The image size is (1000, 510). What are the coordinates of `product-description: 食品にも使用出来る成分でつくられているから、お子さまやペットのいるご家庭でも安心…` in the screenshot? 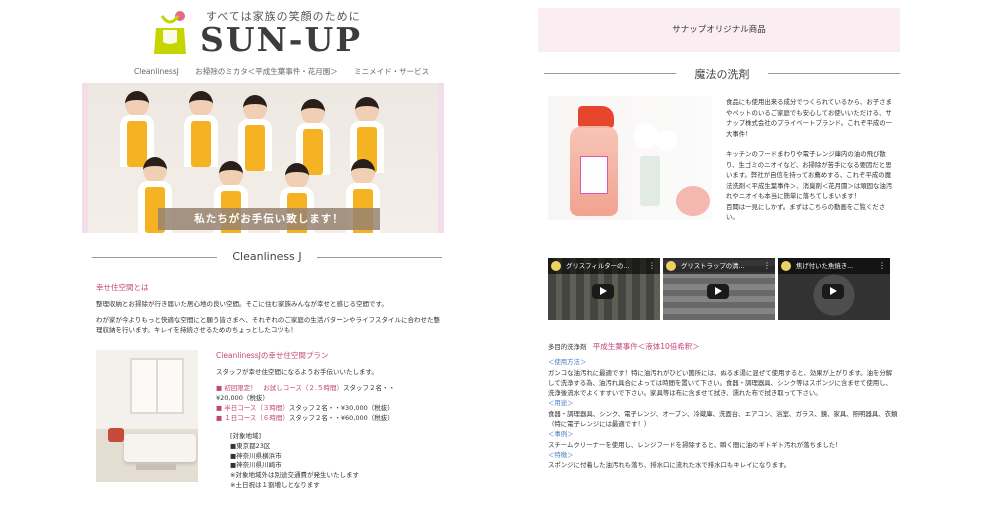 It's located at (811, 165).